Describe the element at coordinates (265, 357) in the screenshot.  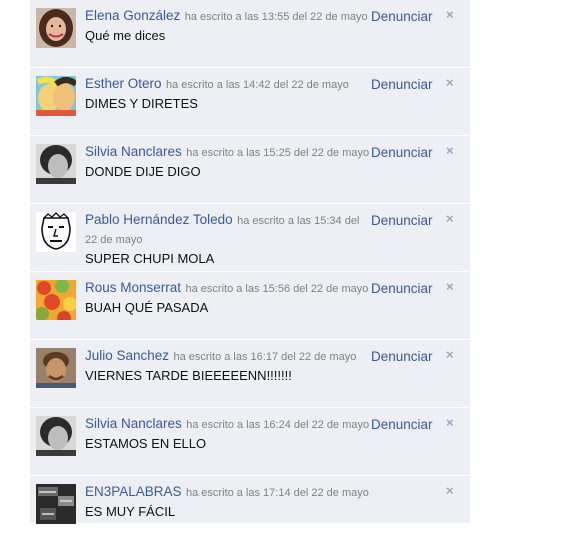
I see `timestamp: ha escrito a las 16:17 del 22 de mayo` at that location.